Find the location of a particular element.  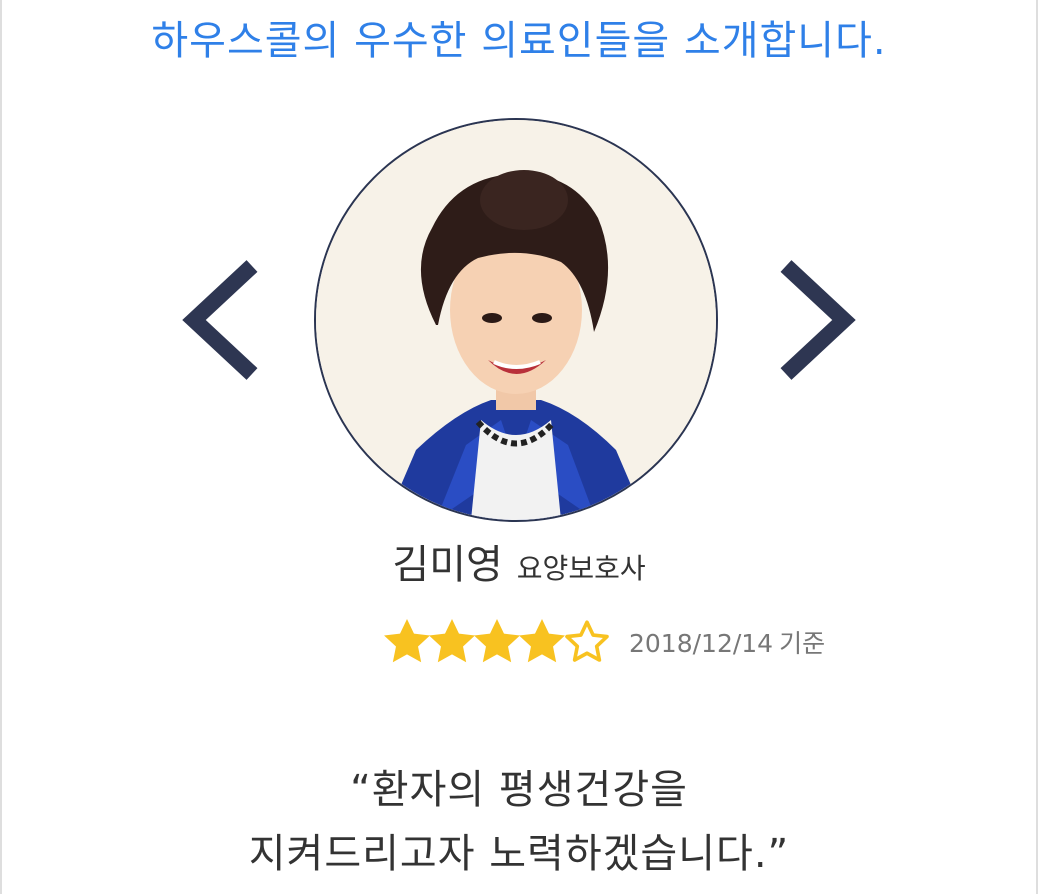

next-button is located at coordinates (818, 320).